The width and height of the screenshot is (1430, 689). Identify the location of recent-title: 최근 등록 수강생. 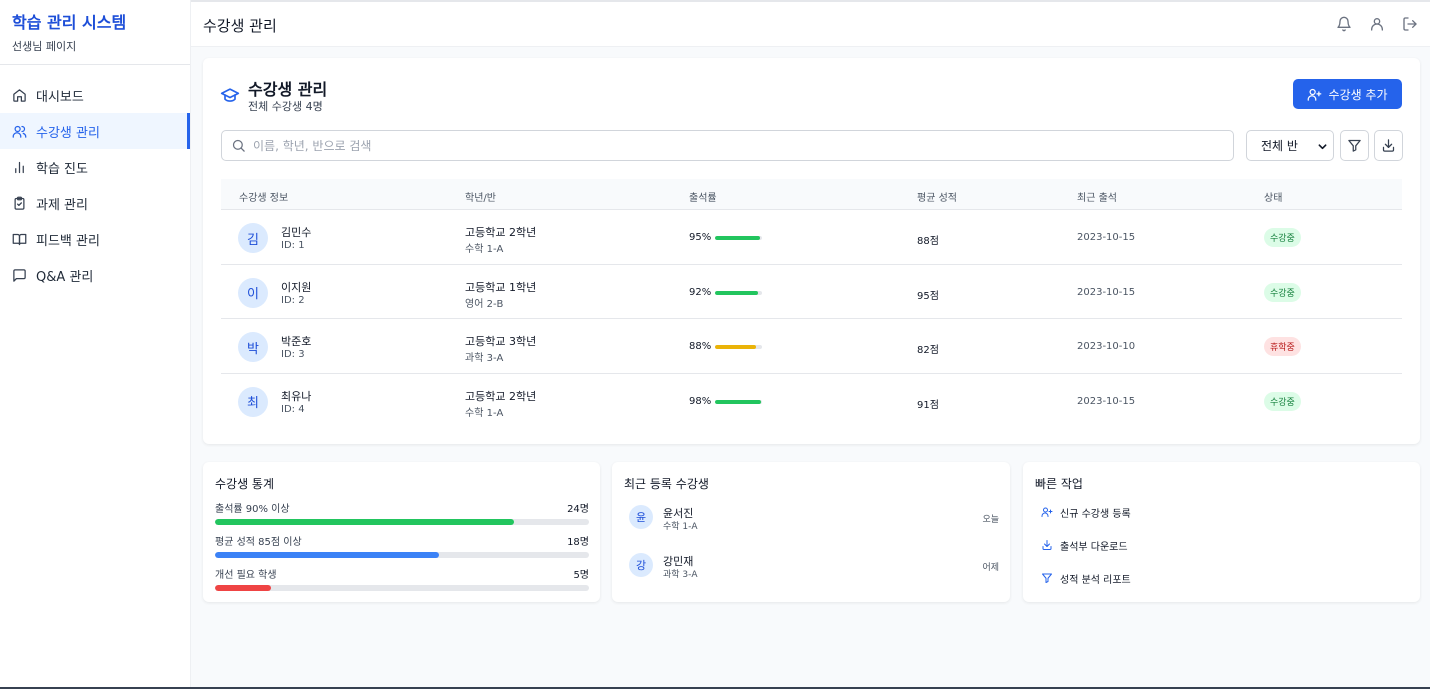
(666, 484).